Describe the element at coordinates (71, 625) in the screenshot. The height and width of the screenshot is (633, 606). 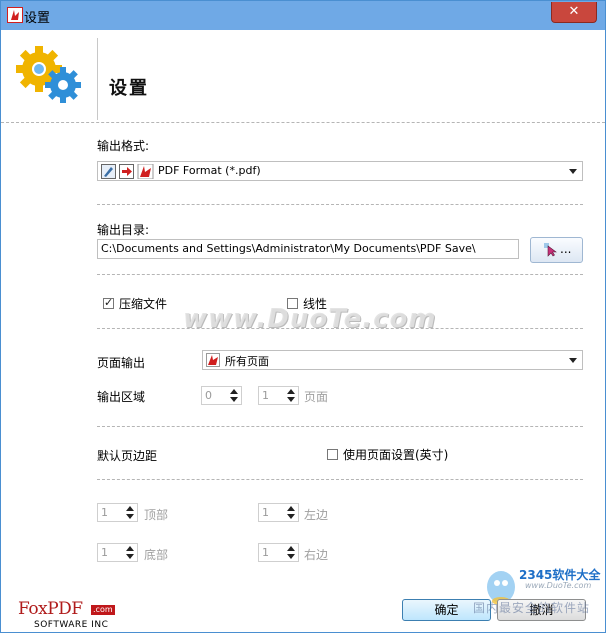
I see `foxpdf-logo-sub: SOFTWARE INC` at that location.